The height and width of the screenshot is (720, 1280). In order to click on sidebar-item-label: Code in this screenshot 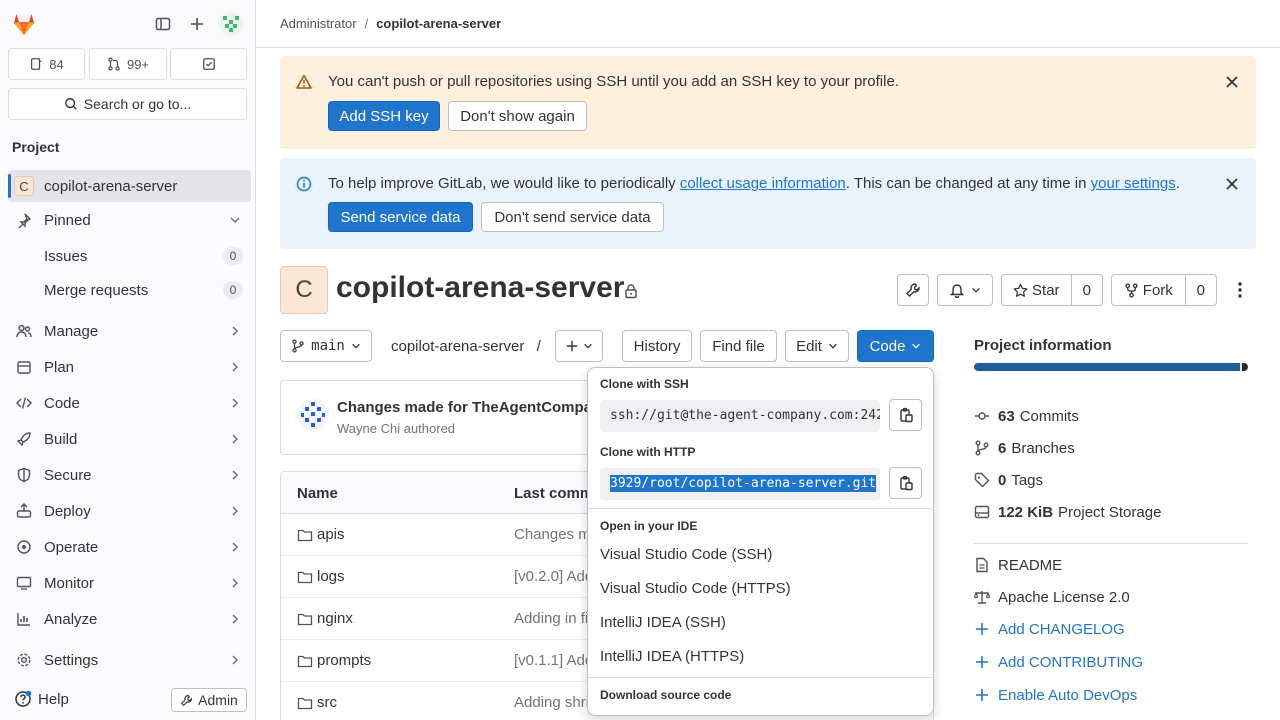, I will do `click(62, 403)`.